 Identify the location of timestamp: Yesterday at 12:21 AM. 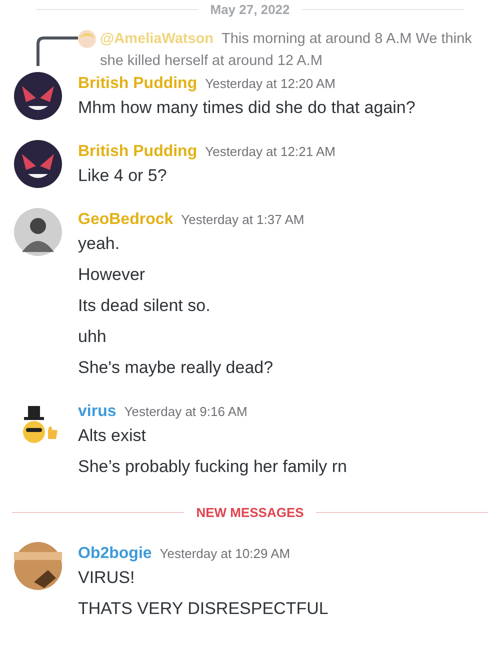
(270, 151).